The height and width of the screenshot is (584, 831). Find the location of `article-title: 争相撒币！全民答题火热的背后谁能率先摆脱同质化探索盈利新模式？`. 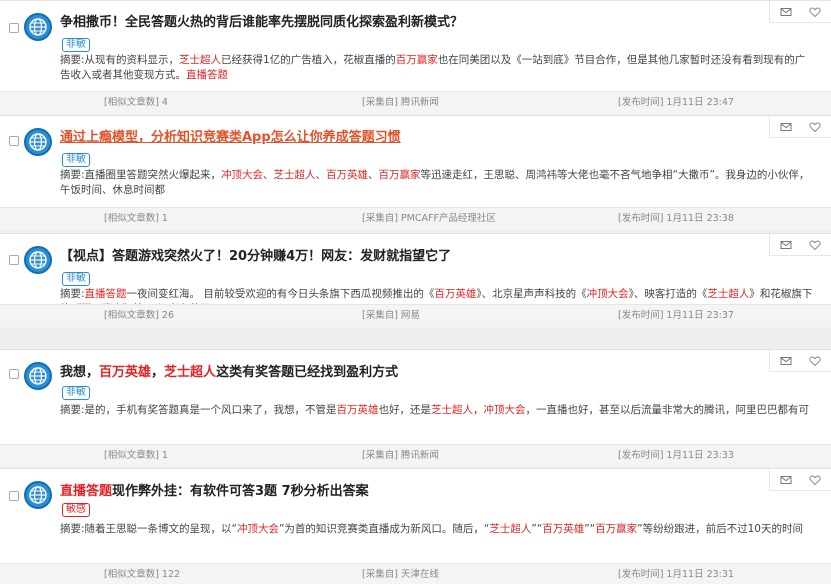

article-title: 争相撒币！全民答题火热的背后谁能率先摆脱同质化探索盈利新模式？ is located at coordinates (261, 23).